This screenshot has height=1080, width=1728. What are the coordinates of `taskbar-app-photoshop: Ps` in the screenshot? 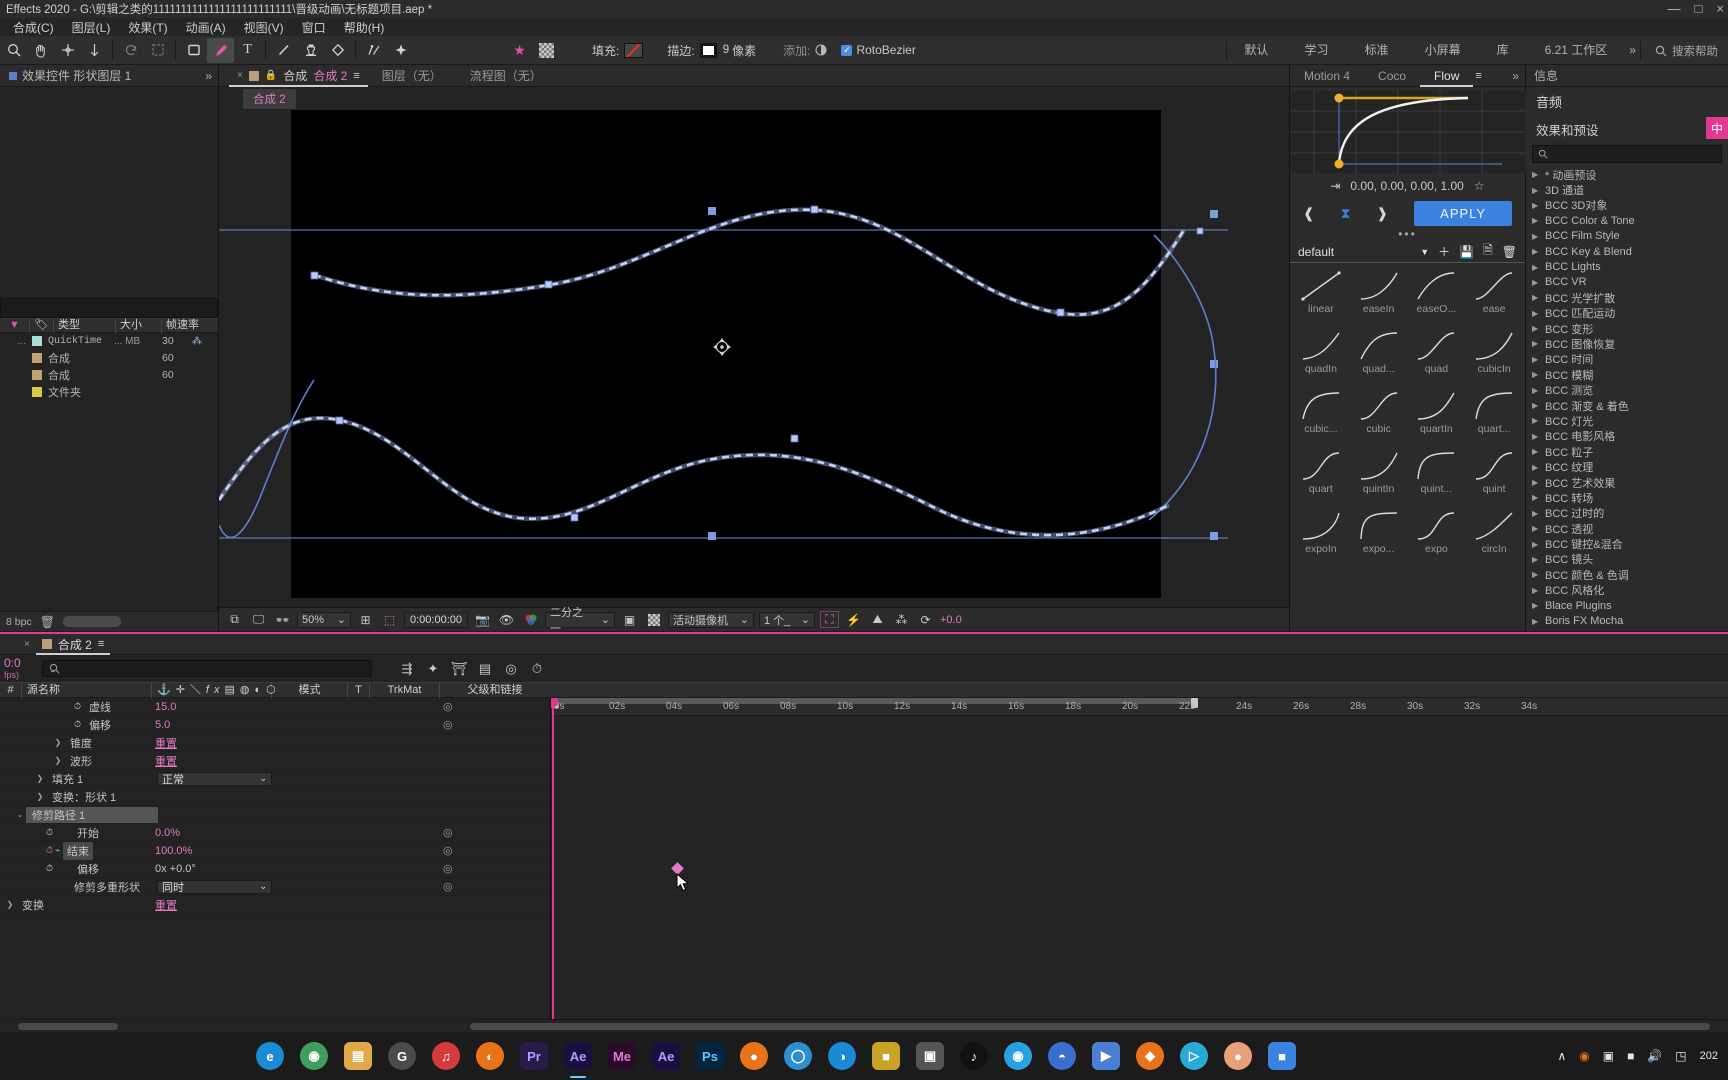 It's located at (710, 1056).